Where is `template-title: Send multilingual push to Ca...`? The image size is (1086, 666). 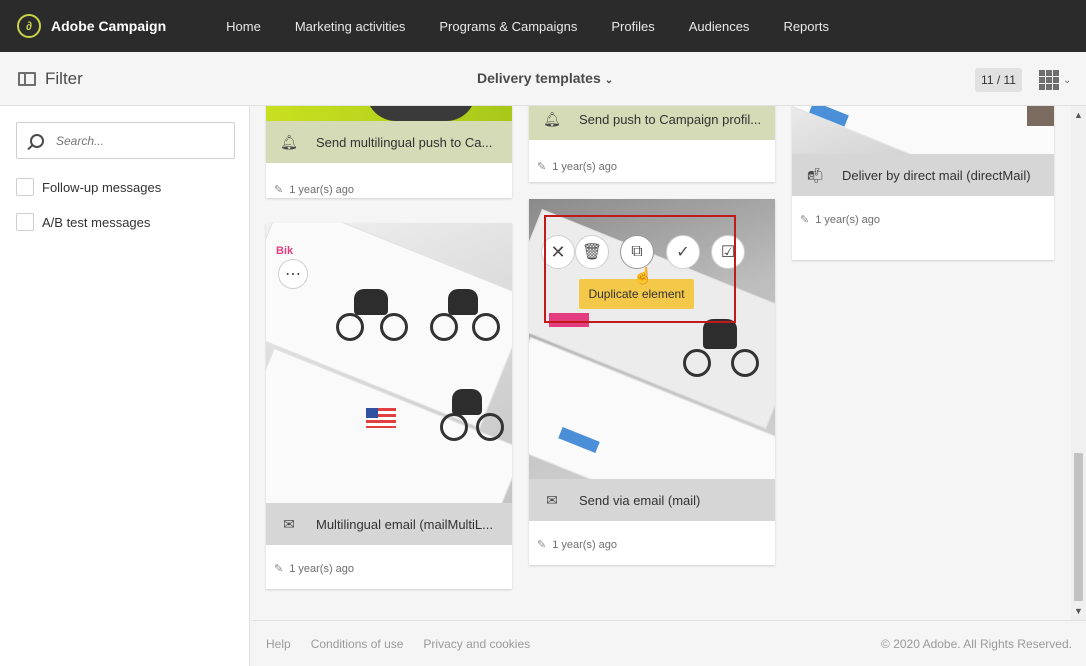 template-title: Send multilingual push to Ca... is located at coordinates (404, 142).